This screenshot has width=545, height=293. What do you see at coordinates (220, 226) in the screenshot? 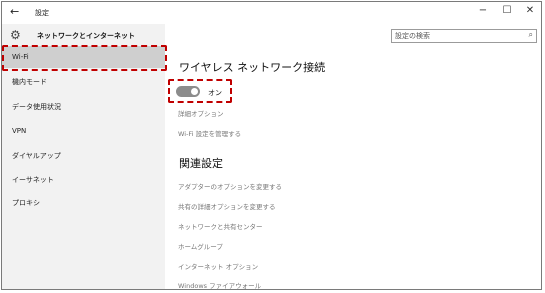
I see `related-link-network-center: ネットワークと共有センター` at bounding box center [220, 226].